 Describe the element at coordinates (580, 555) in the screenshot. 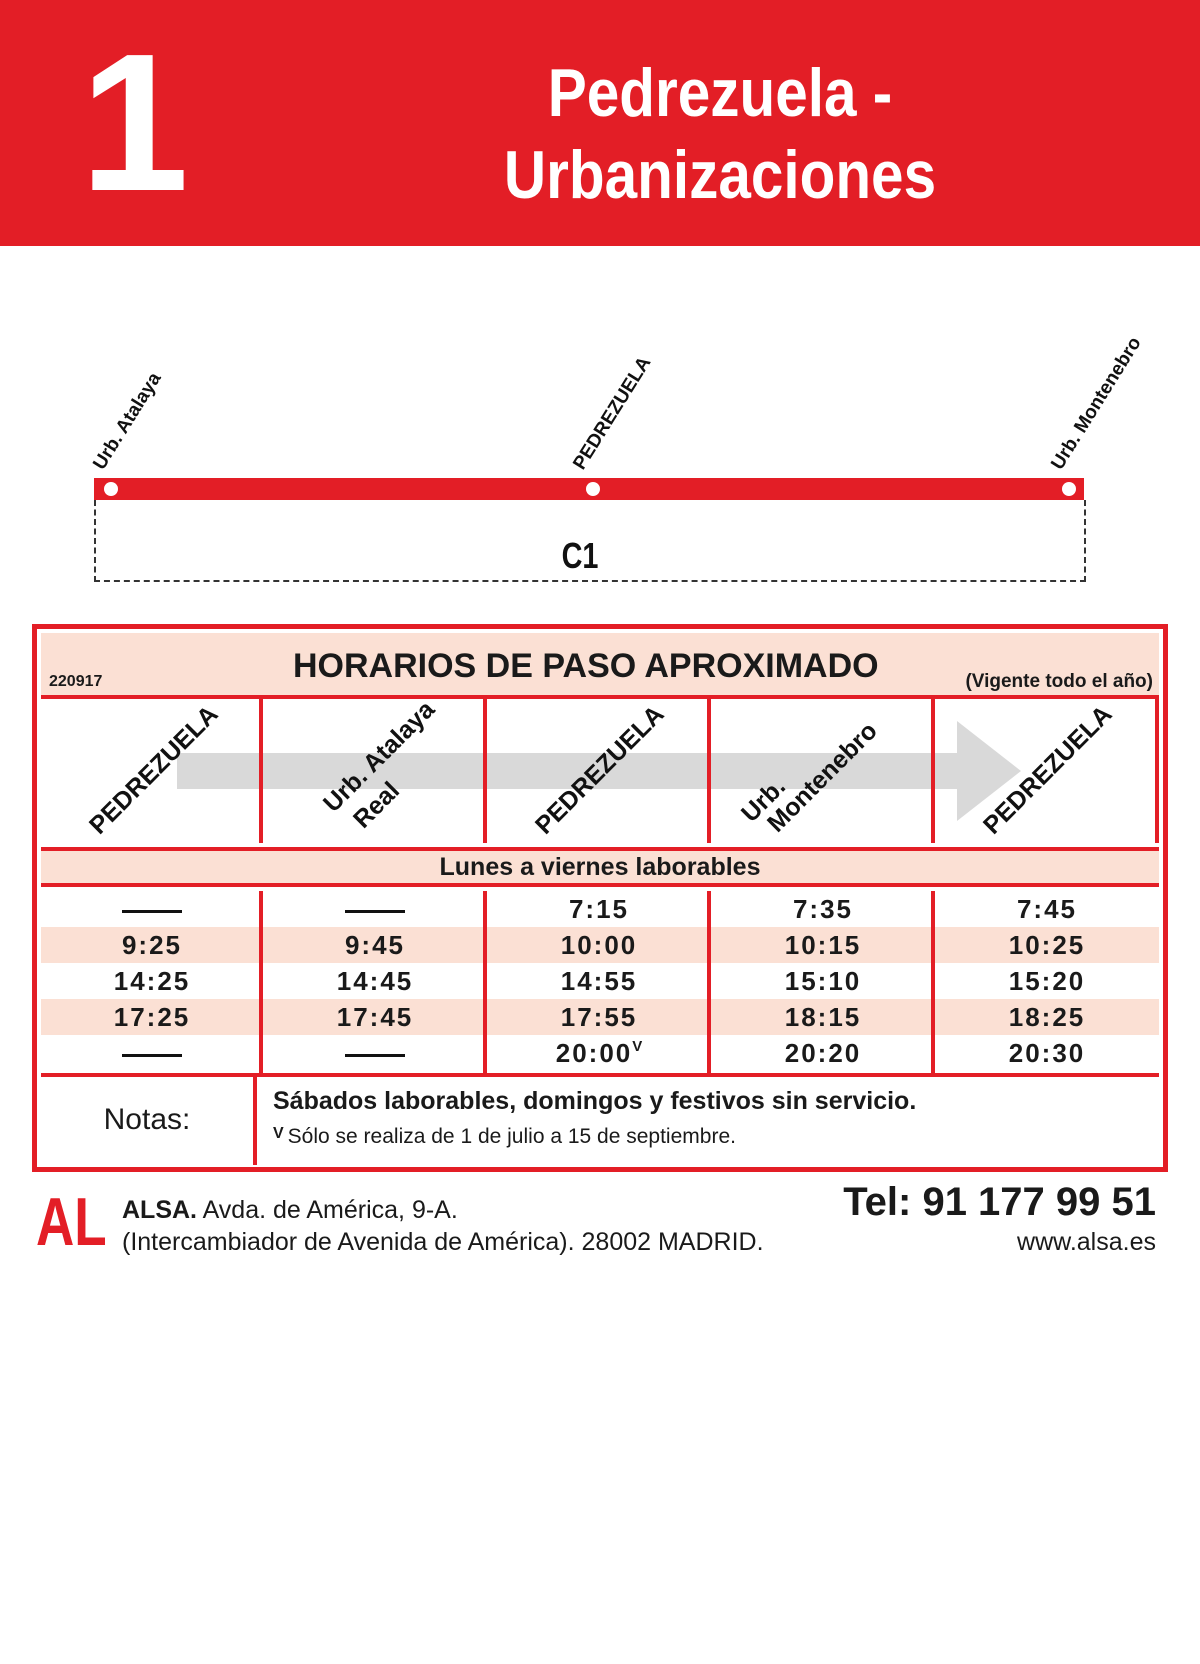

I see `circuit-code: C1` at that location.